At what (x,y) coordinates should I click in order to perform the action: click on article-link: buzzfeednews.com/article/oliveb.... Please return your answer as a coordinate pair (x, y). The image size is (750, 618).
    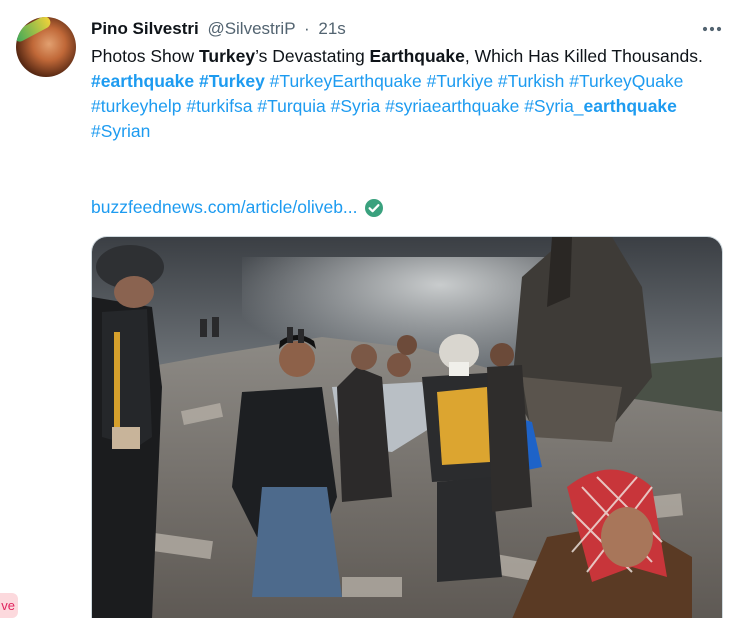
    Looking at the image, I should click on (237, 207).